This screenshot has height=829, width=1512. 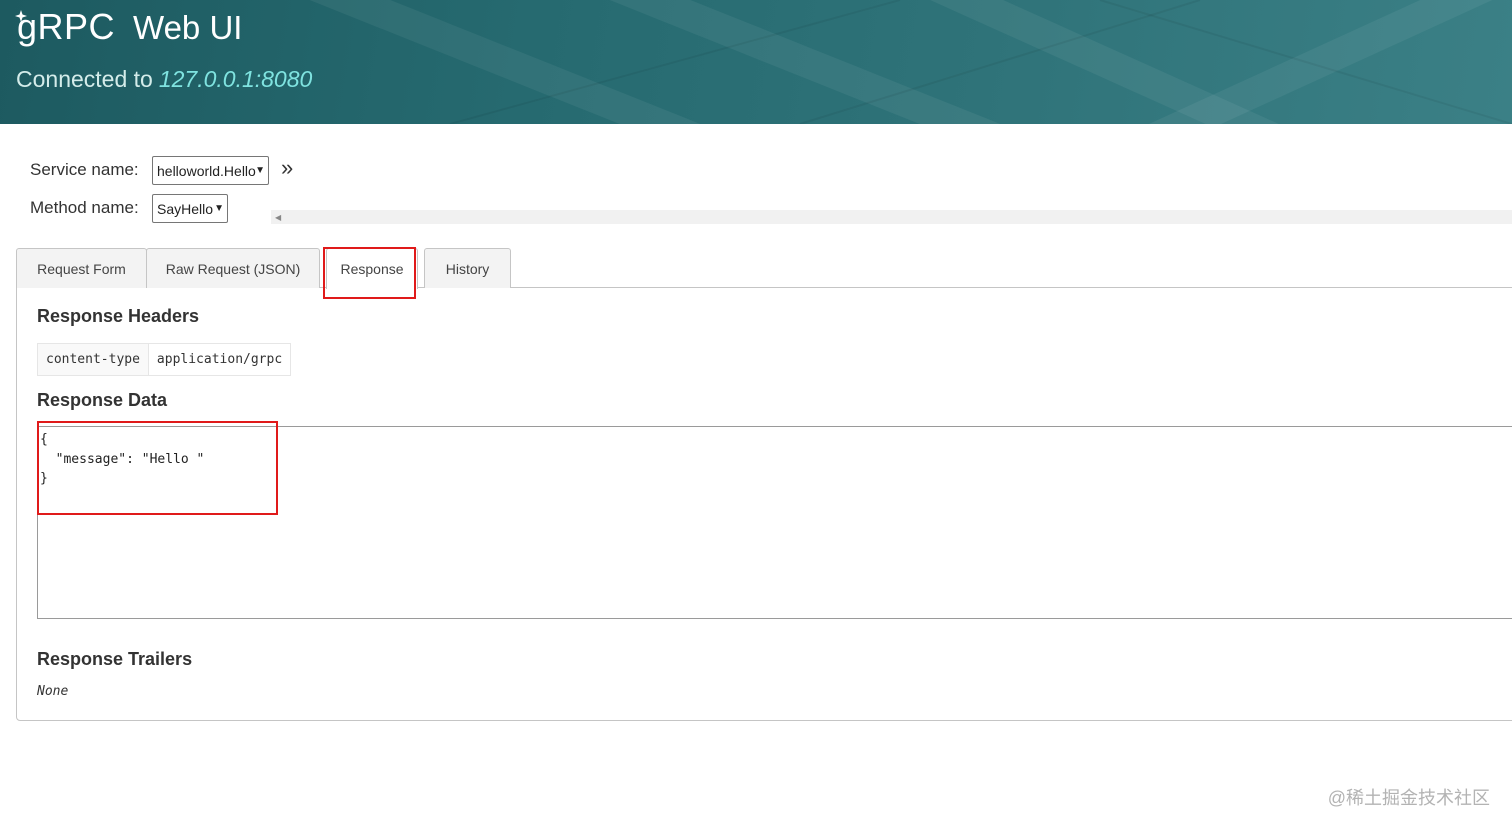 I want to click on expand-icon: », so click(x=287, y=168).